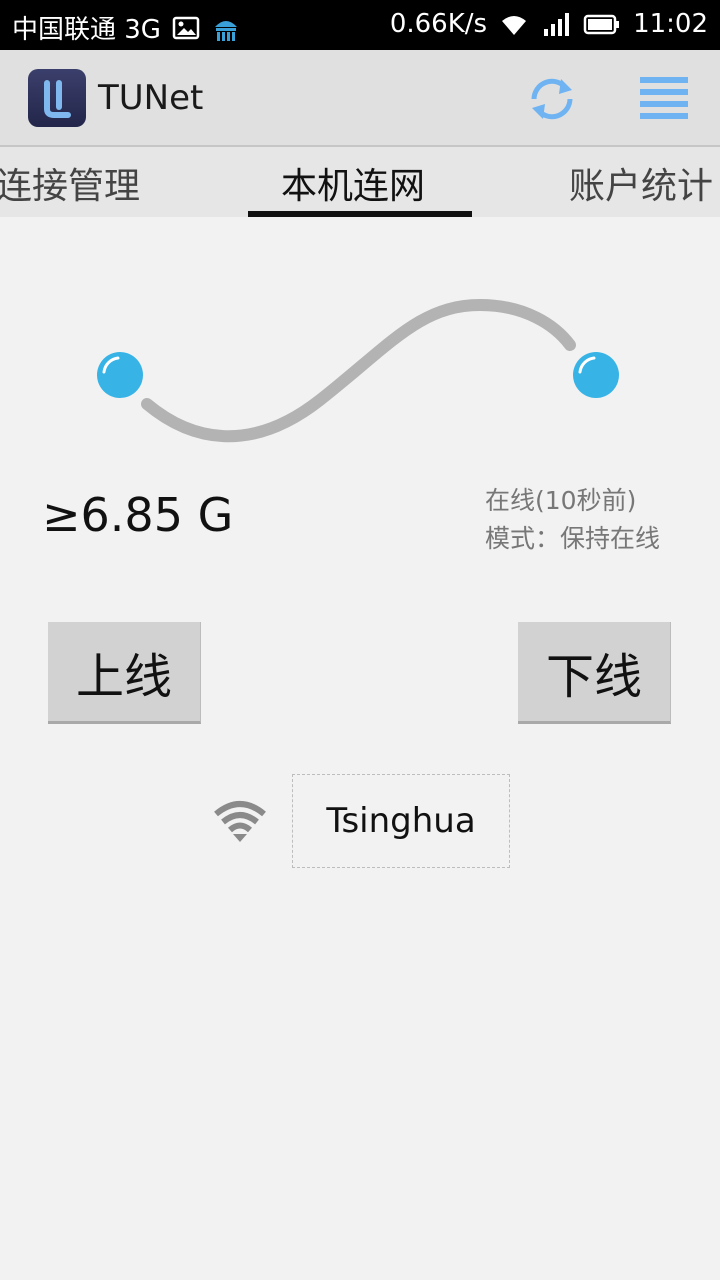 This screenshot has height=1280, width=720. I want to click on tab-connection-management: 连接管理, so click(70, 183).